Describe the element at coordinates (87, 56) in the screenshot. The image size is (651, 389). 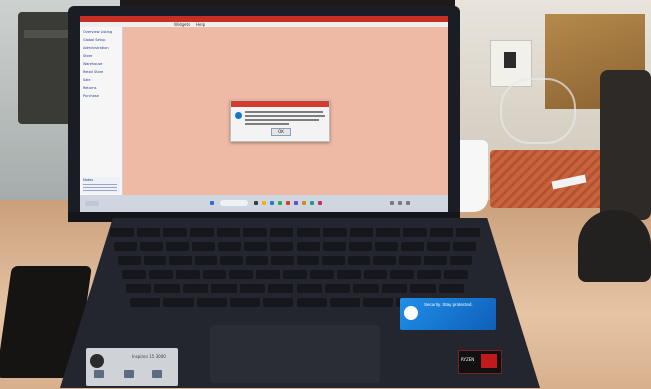
I see `nav-item: Store` at that location.